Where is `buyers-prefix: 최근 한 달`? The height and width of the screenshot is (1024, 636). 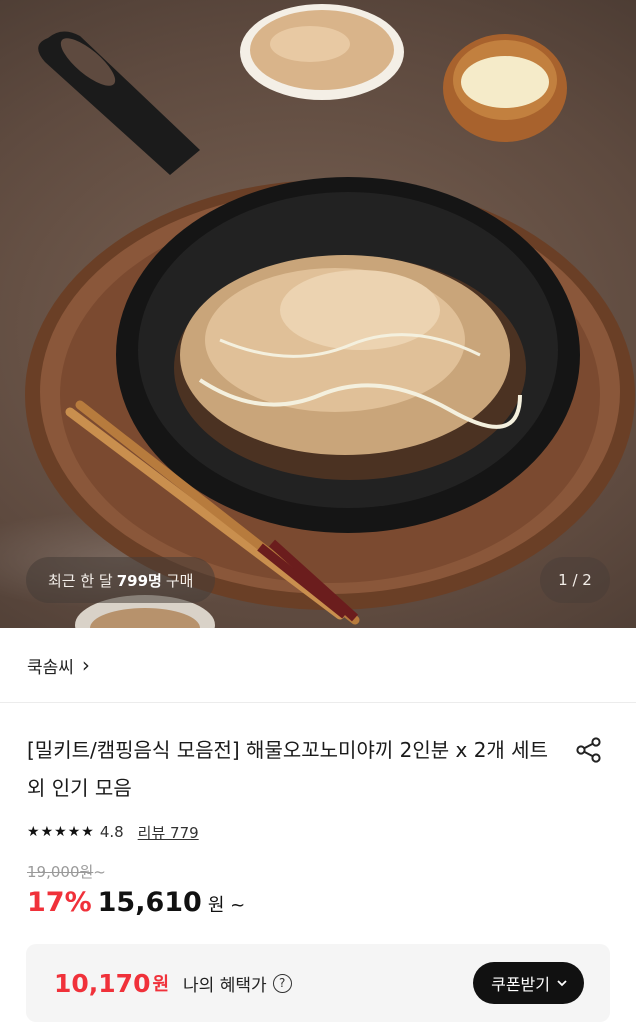 buyers-prefix: 최근 한 달 is located at coordinates (80, 580).